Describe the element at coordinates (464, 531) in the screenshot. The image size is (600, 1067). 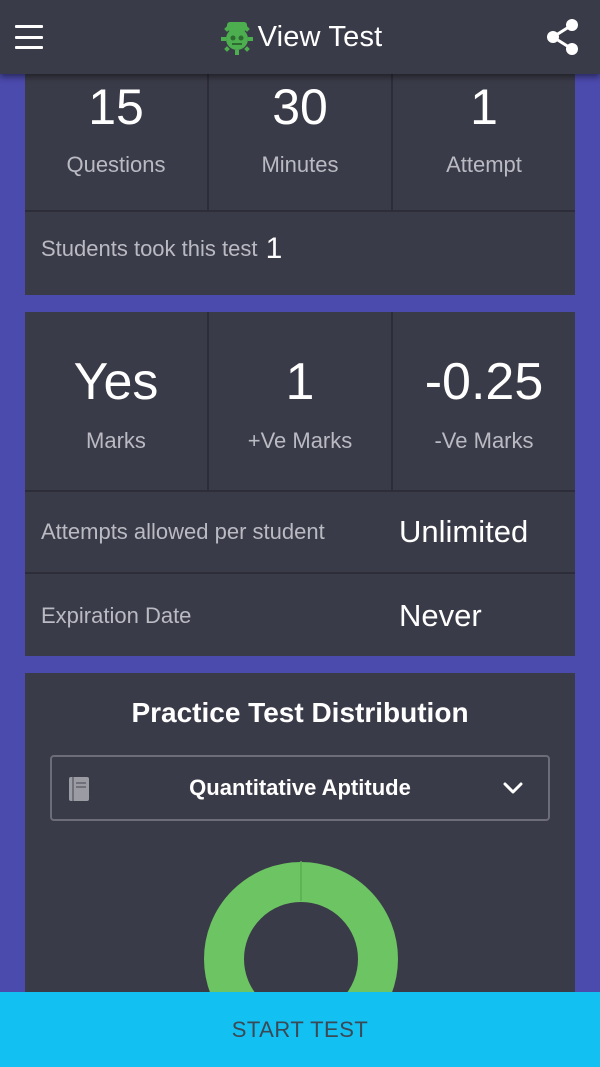
I see `attempts-value: Unlimited` at that location.